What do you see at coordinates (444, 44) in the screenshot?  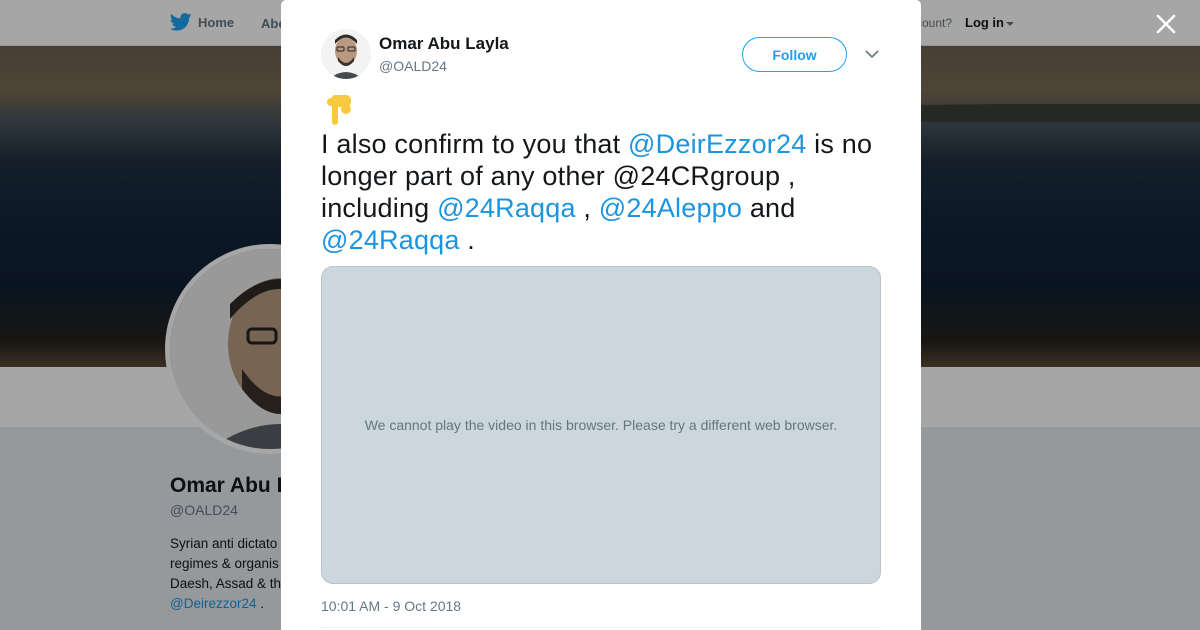 I see `author-name: Omar Abu Layla` at bounding box center [444, 44].